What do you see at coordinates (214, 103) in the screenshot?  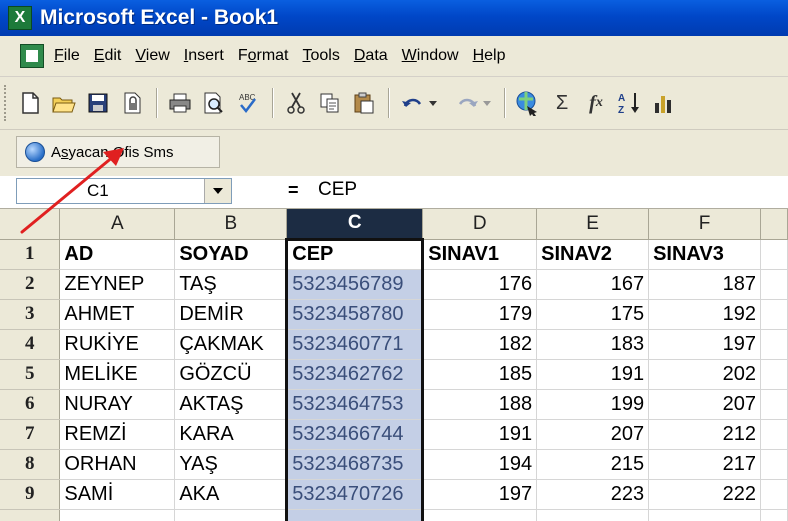 I see `print-preview-icon` at bounding box center [214, 103].